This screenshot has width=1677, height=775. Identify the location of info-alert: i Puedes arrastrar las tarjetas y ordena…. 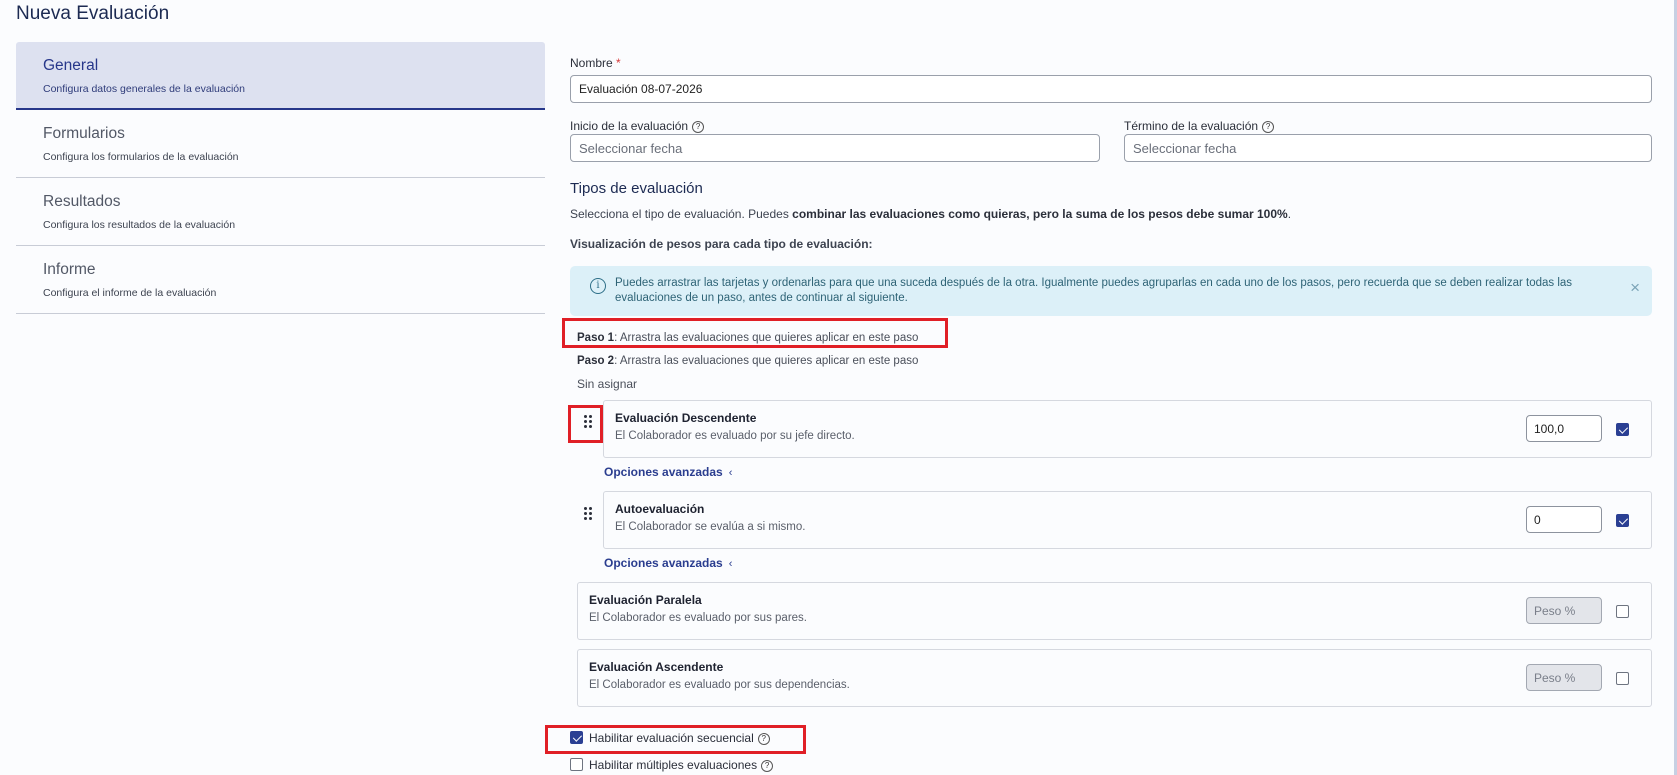
(1111, 291).